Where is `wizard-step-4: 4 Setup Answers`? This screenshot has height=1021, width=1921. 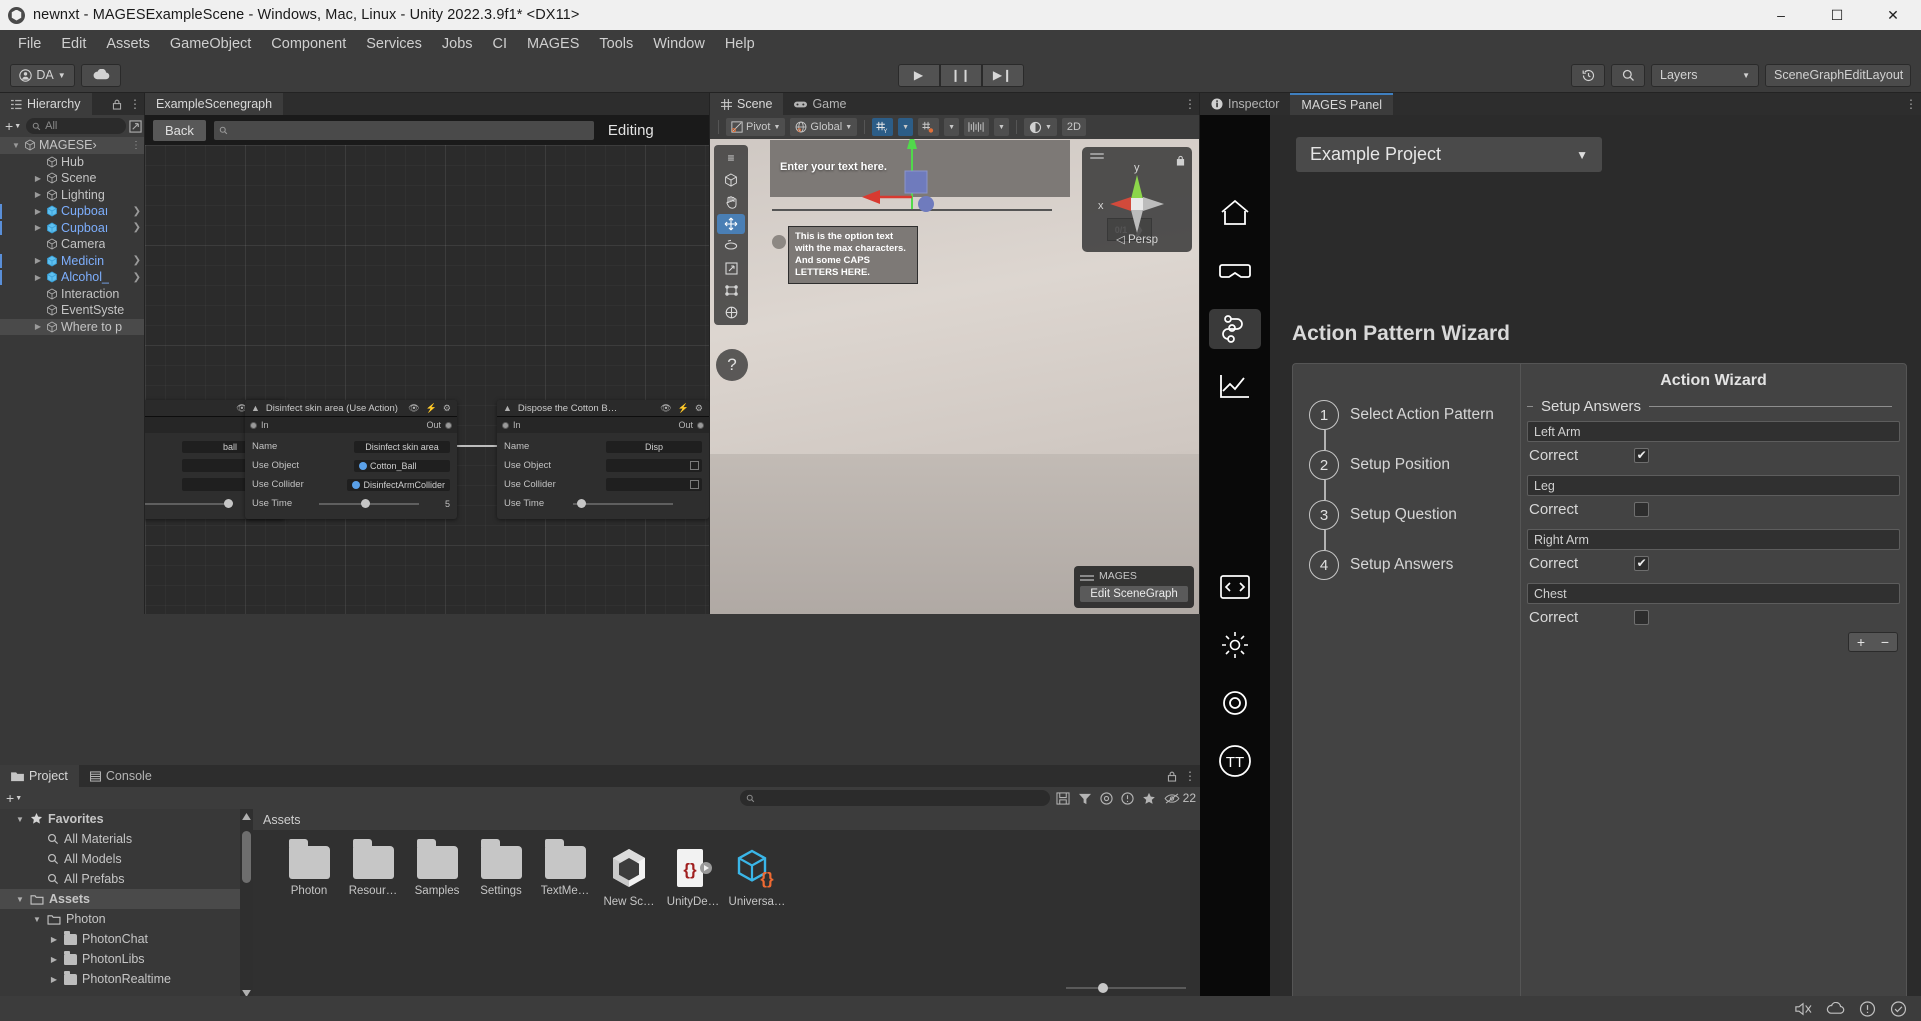 wizard-step-4: 4 Setup Answers is located at coordinates (1406, 565).